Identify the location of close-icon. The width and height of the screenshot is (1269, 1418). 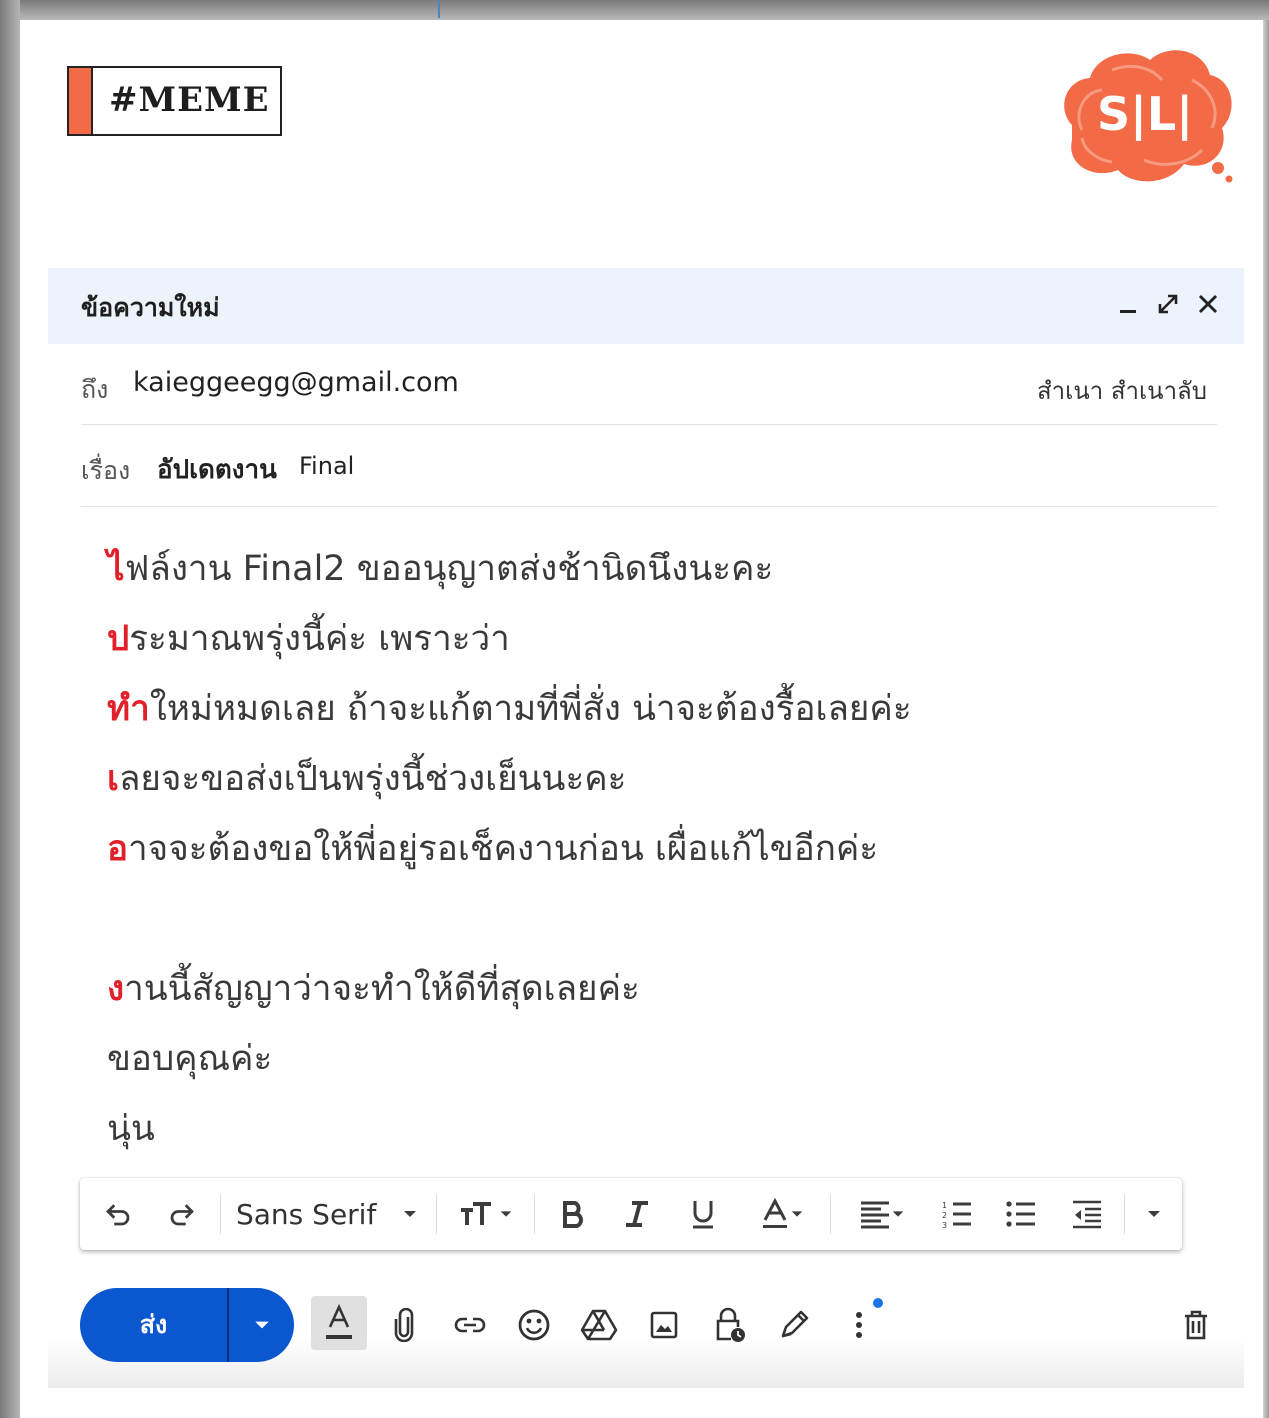
(1208, 304).